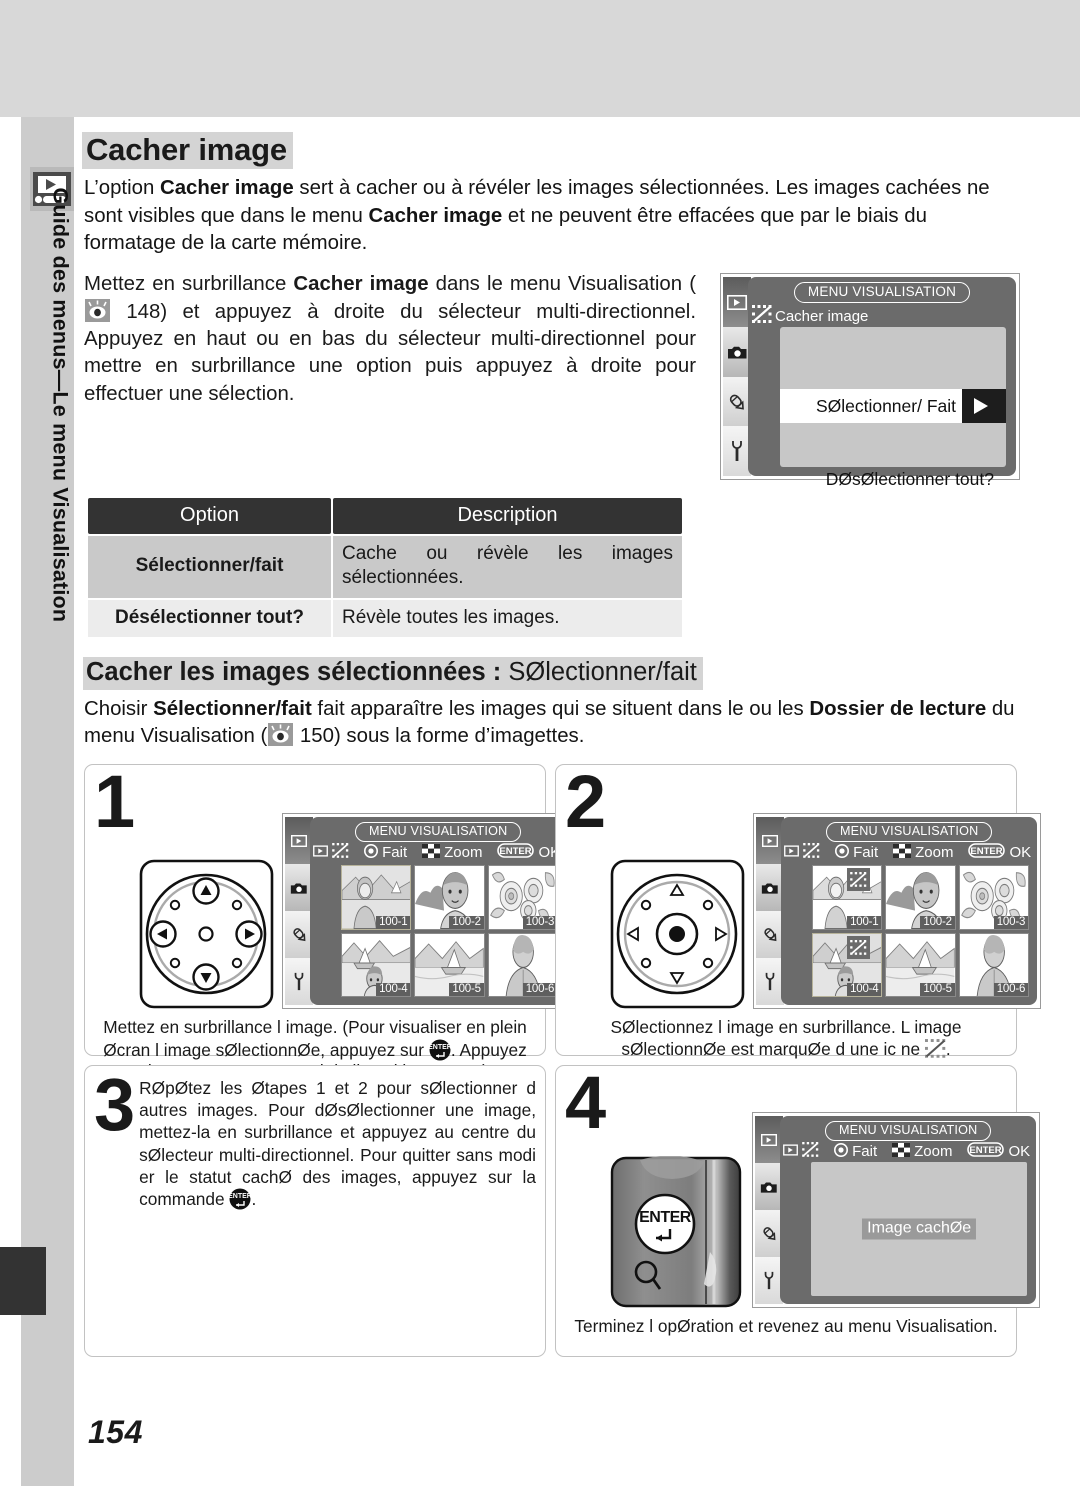  I want to click on subsection-heading-bold: Cacher les images sélectionnées :, so click(297, 672).